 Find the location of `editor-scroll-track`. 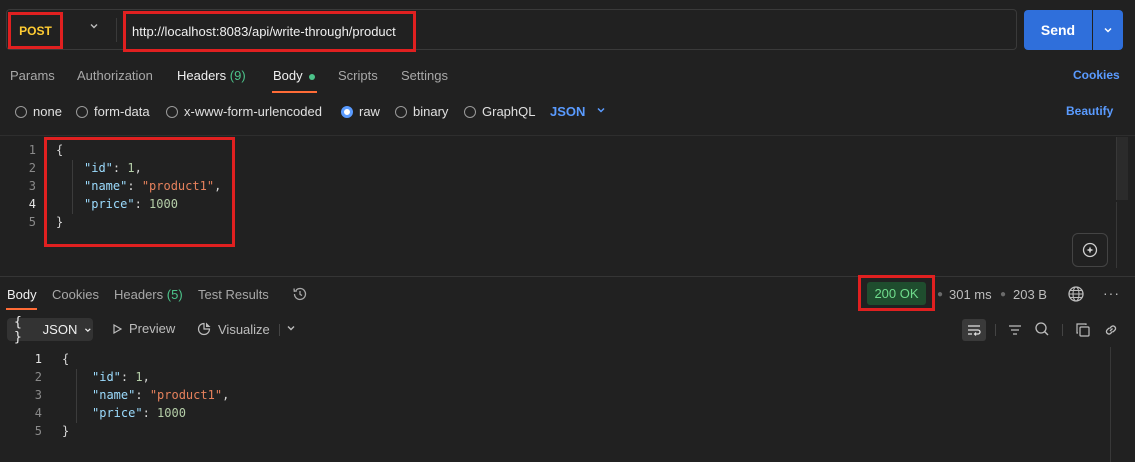

editor-scroll-track is located at coordinates (1122, 235).